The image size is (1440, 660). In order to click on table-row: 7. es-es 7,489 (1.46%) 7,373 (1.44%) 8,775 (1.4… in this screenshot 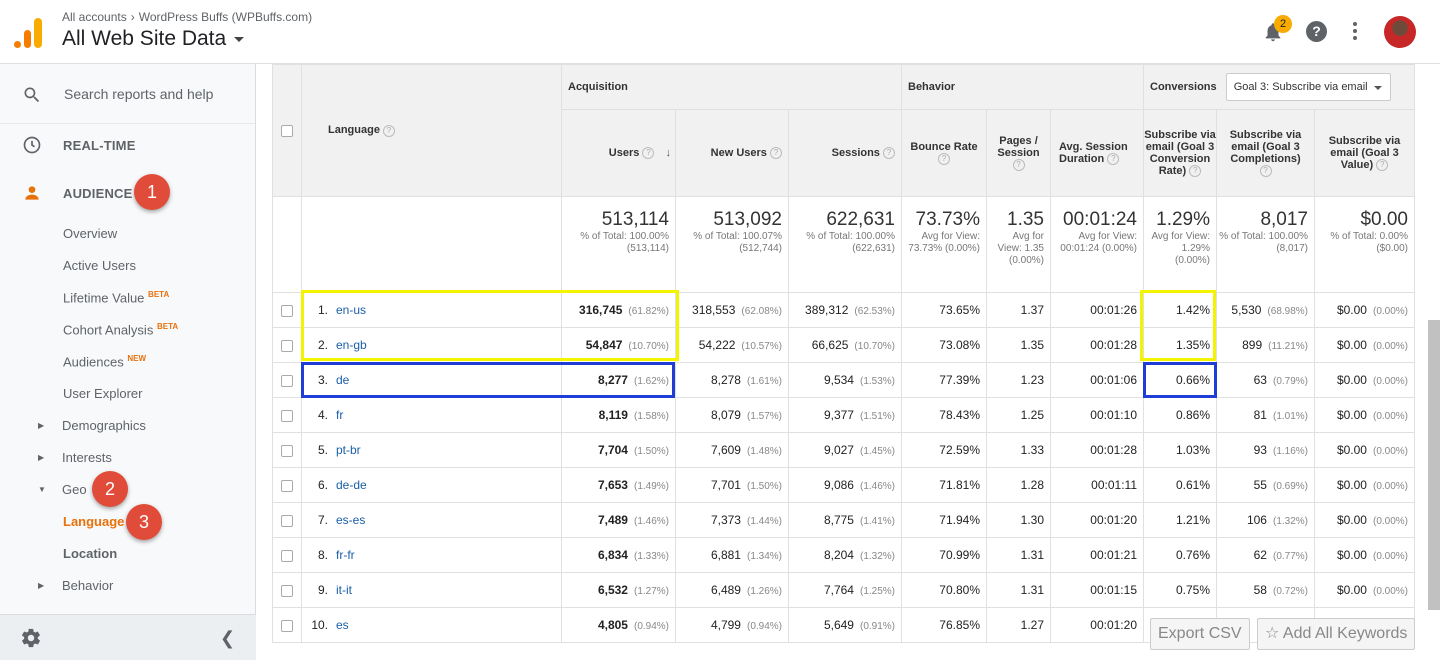, I will do `click(843, 520)`.